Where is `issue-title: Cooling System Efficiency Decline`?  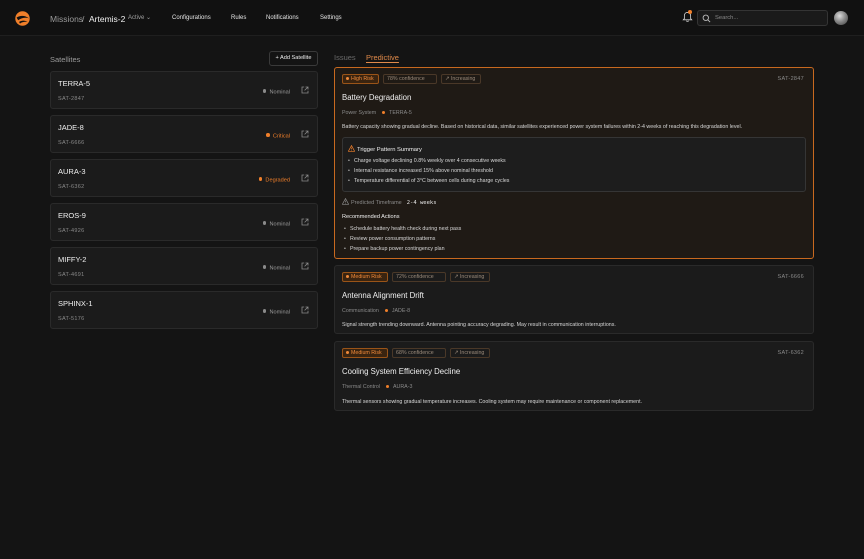 issue-title: Cooling System Efficiency Decline is located at coordinates (401, 371).